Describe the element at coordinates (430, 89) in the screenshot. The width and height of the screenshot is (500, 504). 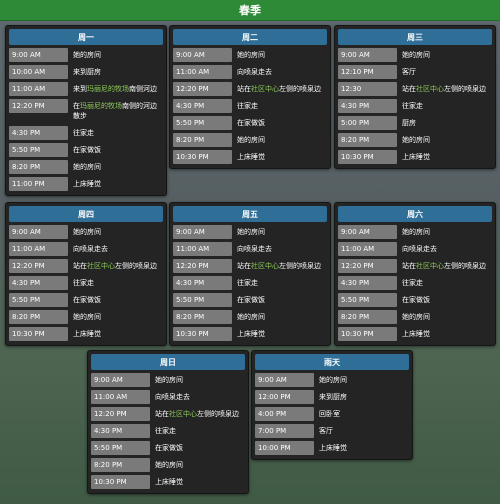
I see `location-highlight: 社区中心` at that location.